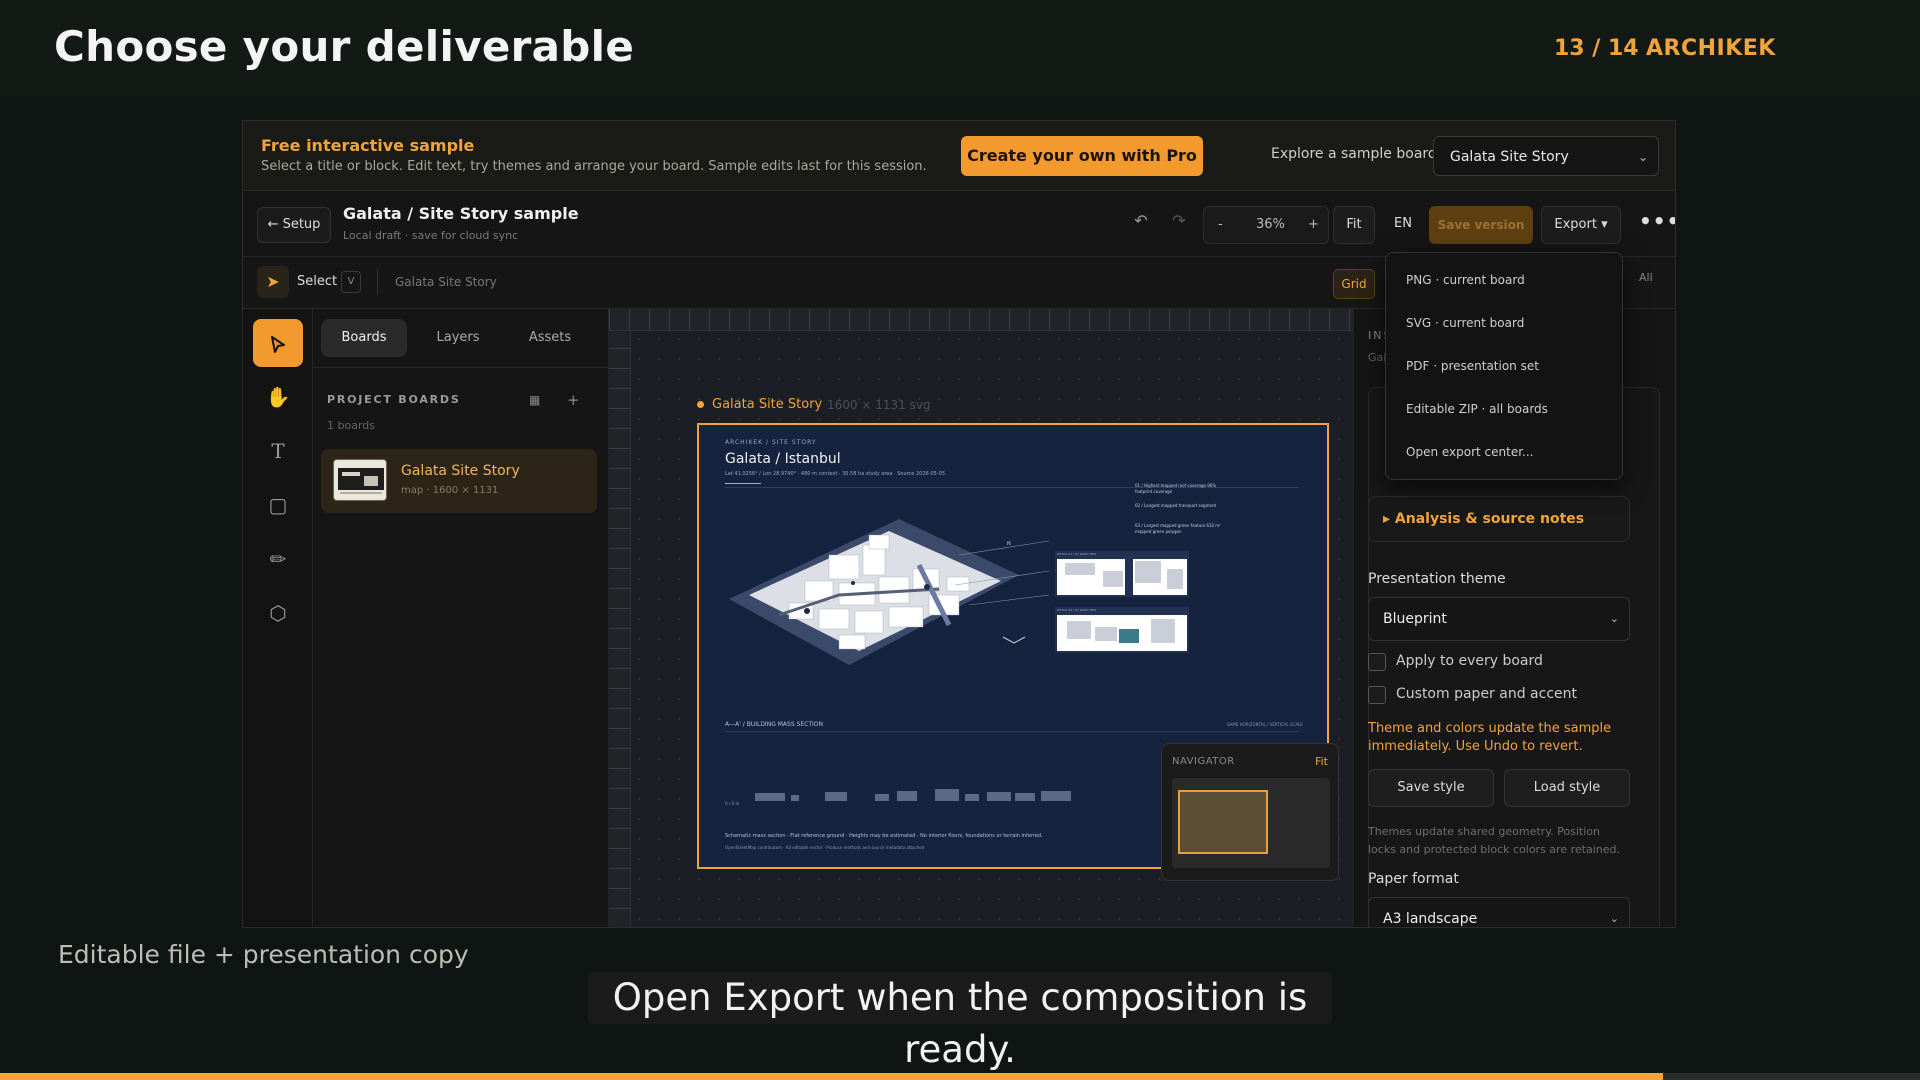  What do you see at coordinates (1469, 661) in the screenshot?
I see `apply-all-label: Apply to every board` at bounding box center [1469, 661].